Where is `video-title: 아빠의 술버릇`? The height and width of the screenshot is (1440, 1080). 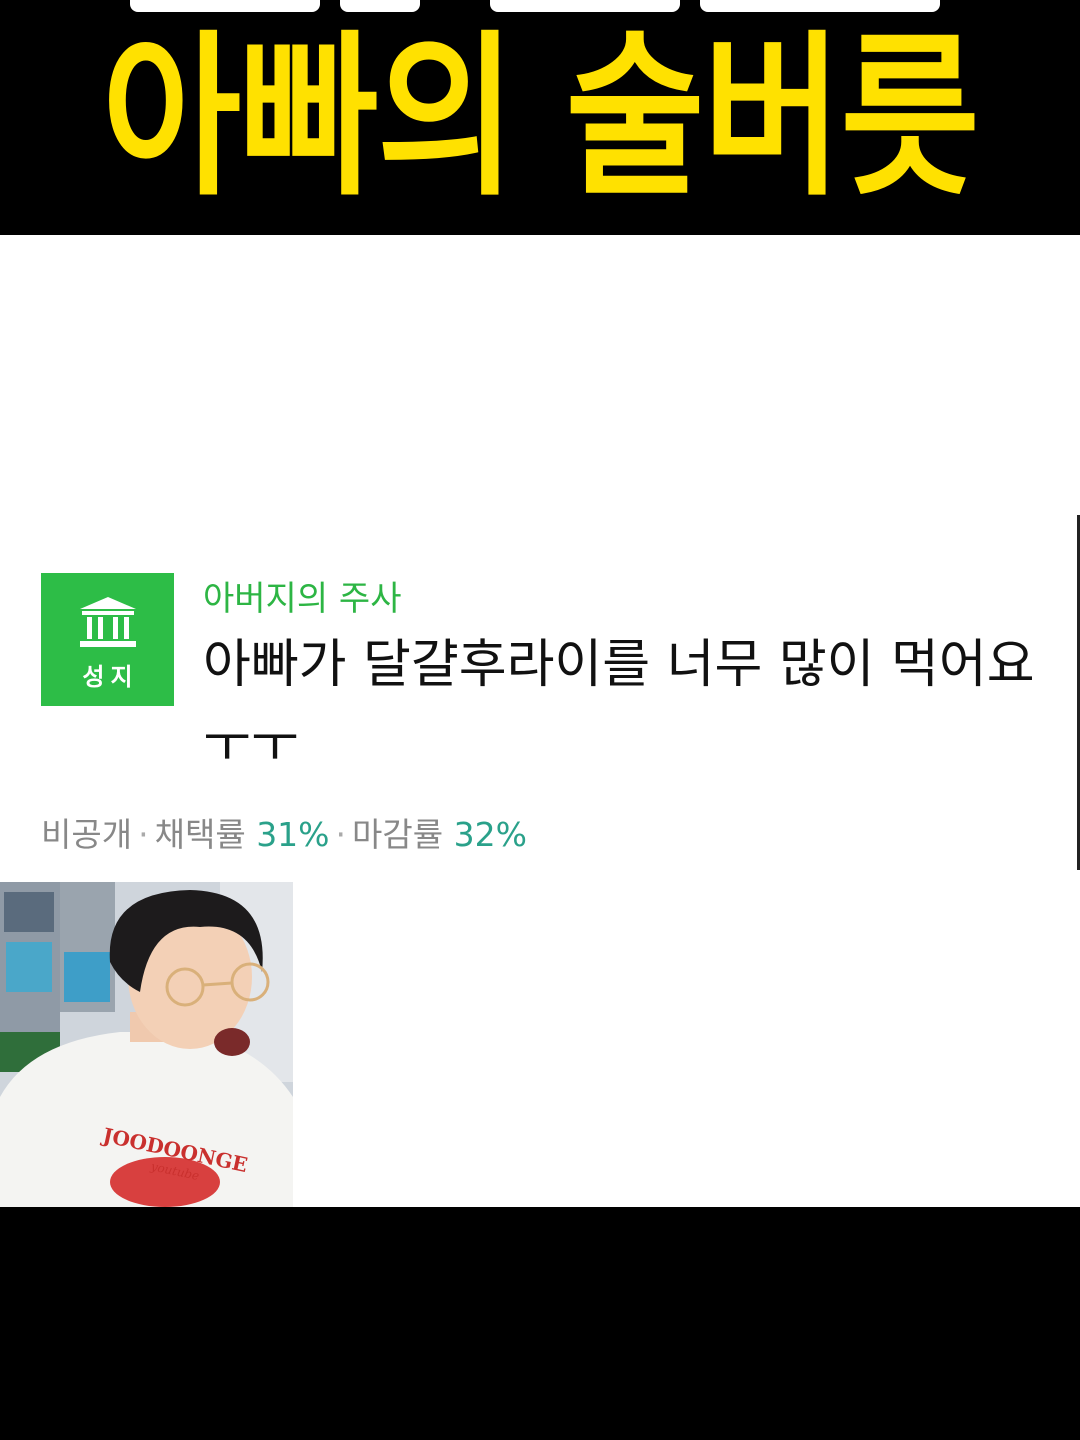
video-title: 아빠의 술버릇 is located at coordinates (540, 117).